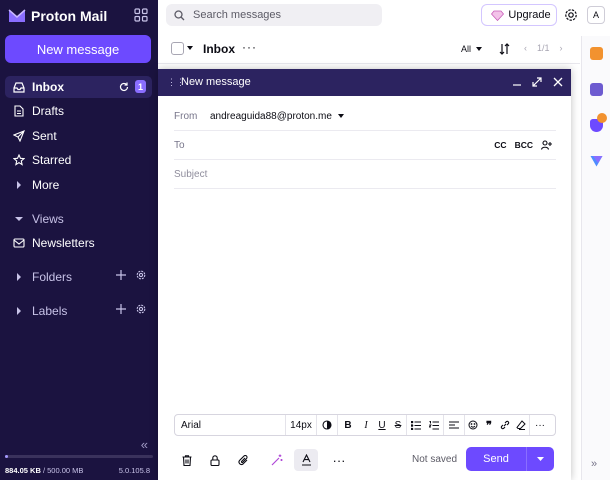 The image size is (610, 480). I want to click on emoji-icon, so click(473, 425).